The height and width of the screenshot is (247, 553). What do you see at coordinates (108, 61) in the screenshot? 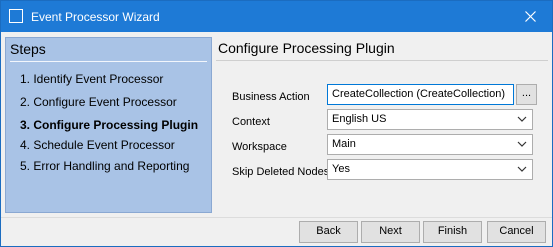
I see `steps-divider` at bounding box center [108, 61].